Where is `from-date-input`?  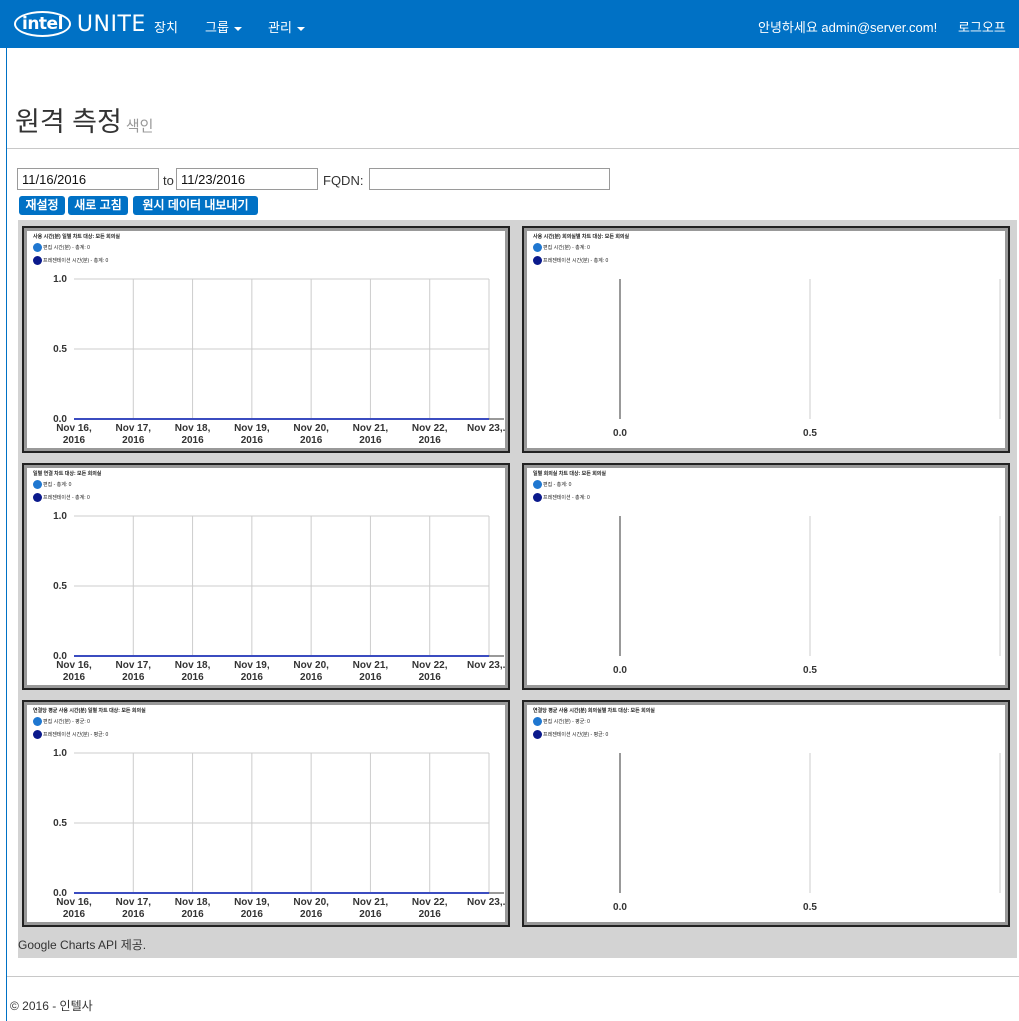 from-date-input is located at coordinates (88, 179).